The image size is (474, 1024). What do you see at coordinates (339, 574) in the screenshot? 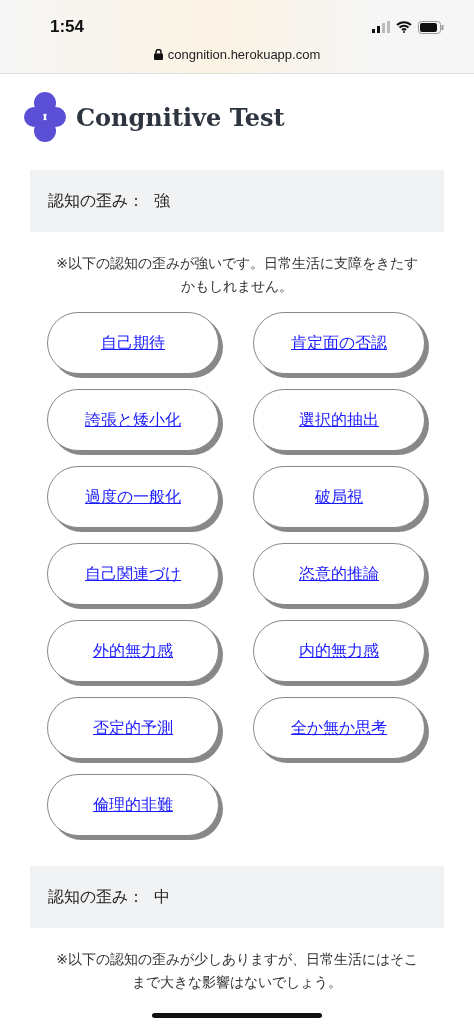
I see `distortion-link-button: 恣意的推論` at bounding box center [339, 574].